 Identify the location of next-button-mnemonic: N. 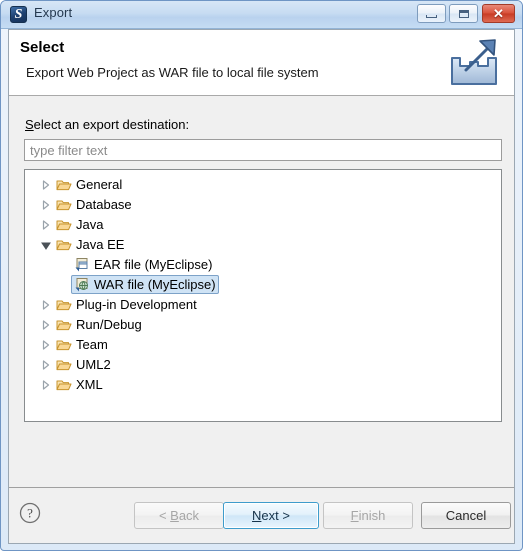
(257, 515).